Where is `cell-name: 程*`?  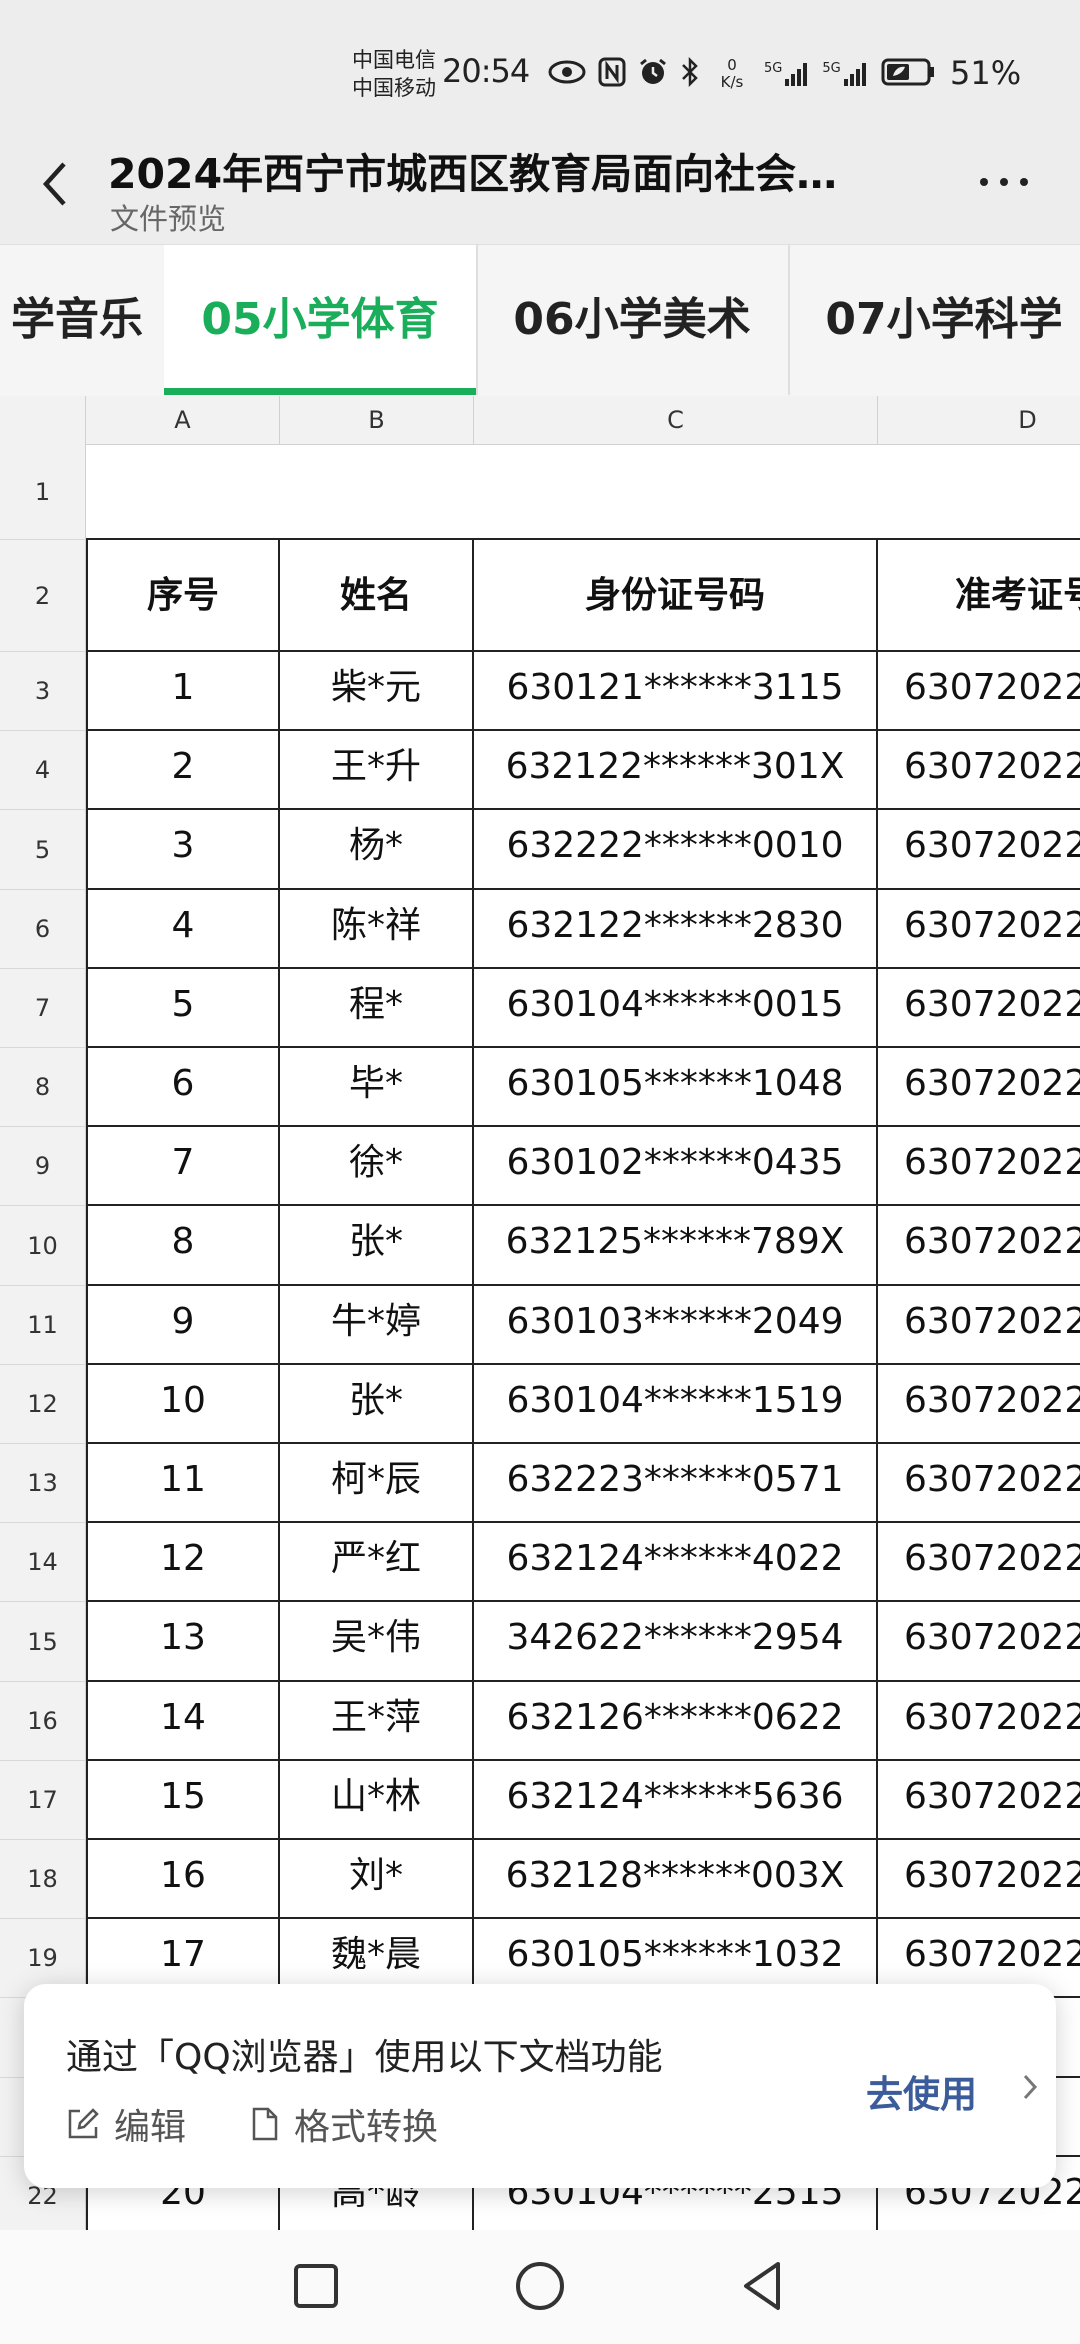
cell-name: 程* is located at coordinates (377, 1008).